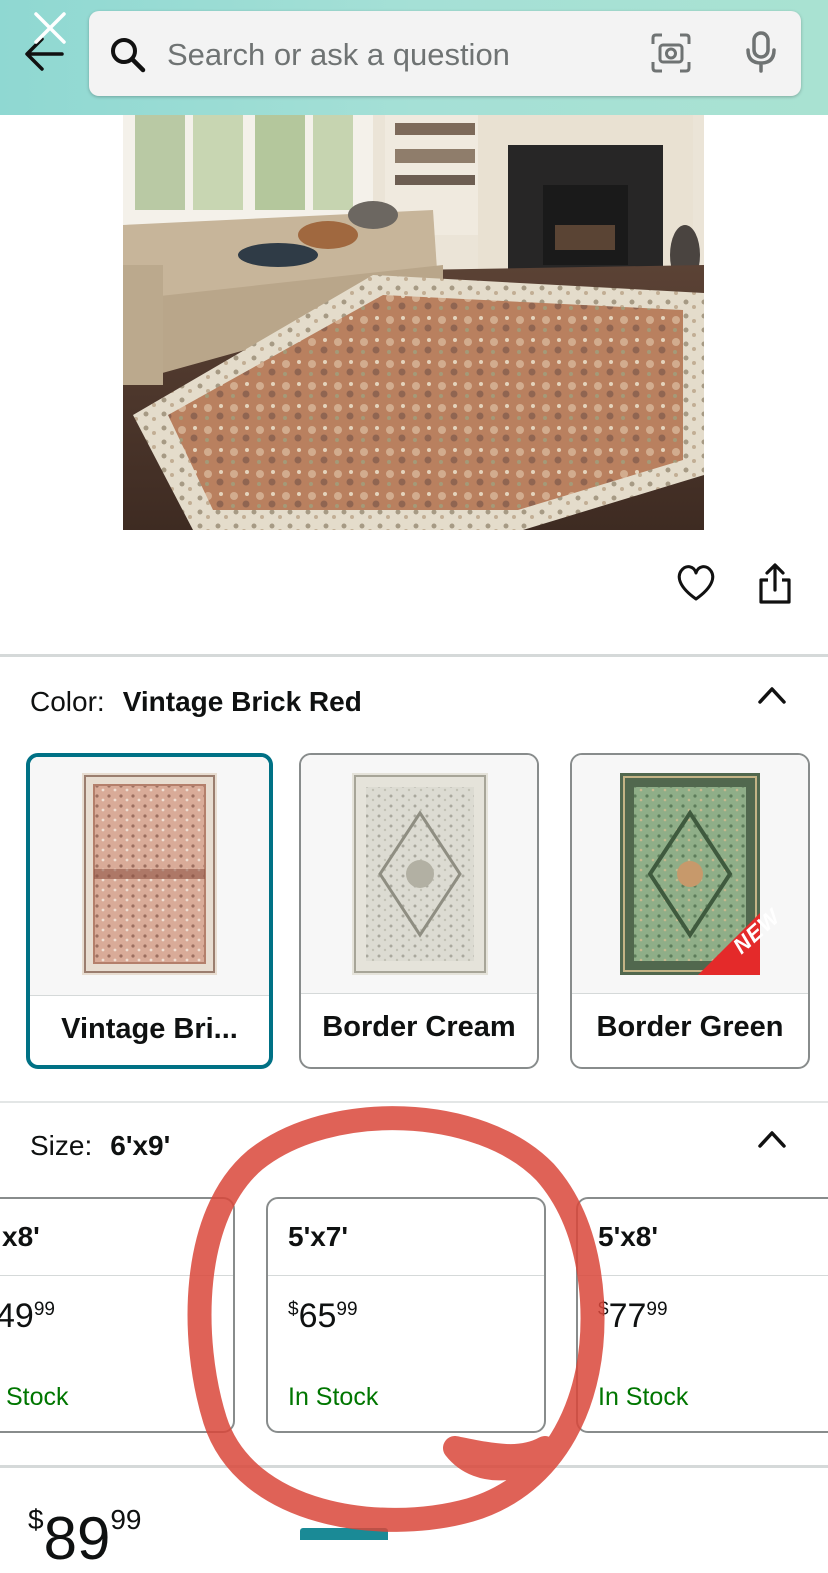 The width and height of the screenshot is (828, 1573). I want to click on price-main: 65, so click(317, 1316).